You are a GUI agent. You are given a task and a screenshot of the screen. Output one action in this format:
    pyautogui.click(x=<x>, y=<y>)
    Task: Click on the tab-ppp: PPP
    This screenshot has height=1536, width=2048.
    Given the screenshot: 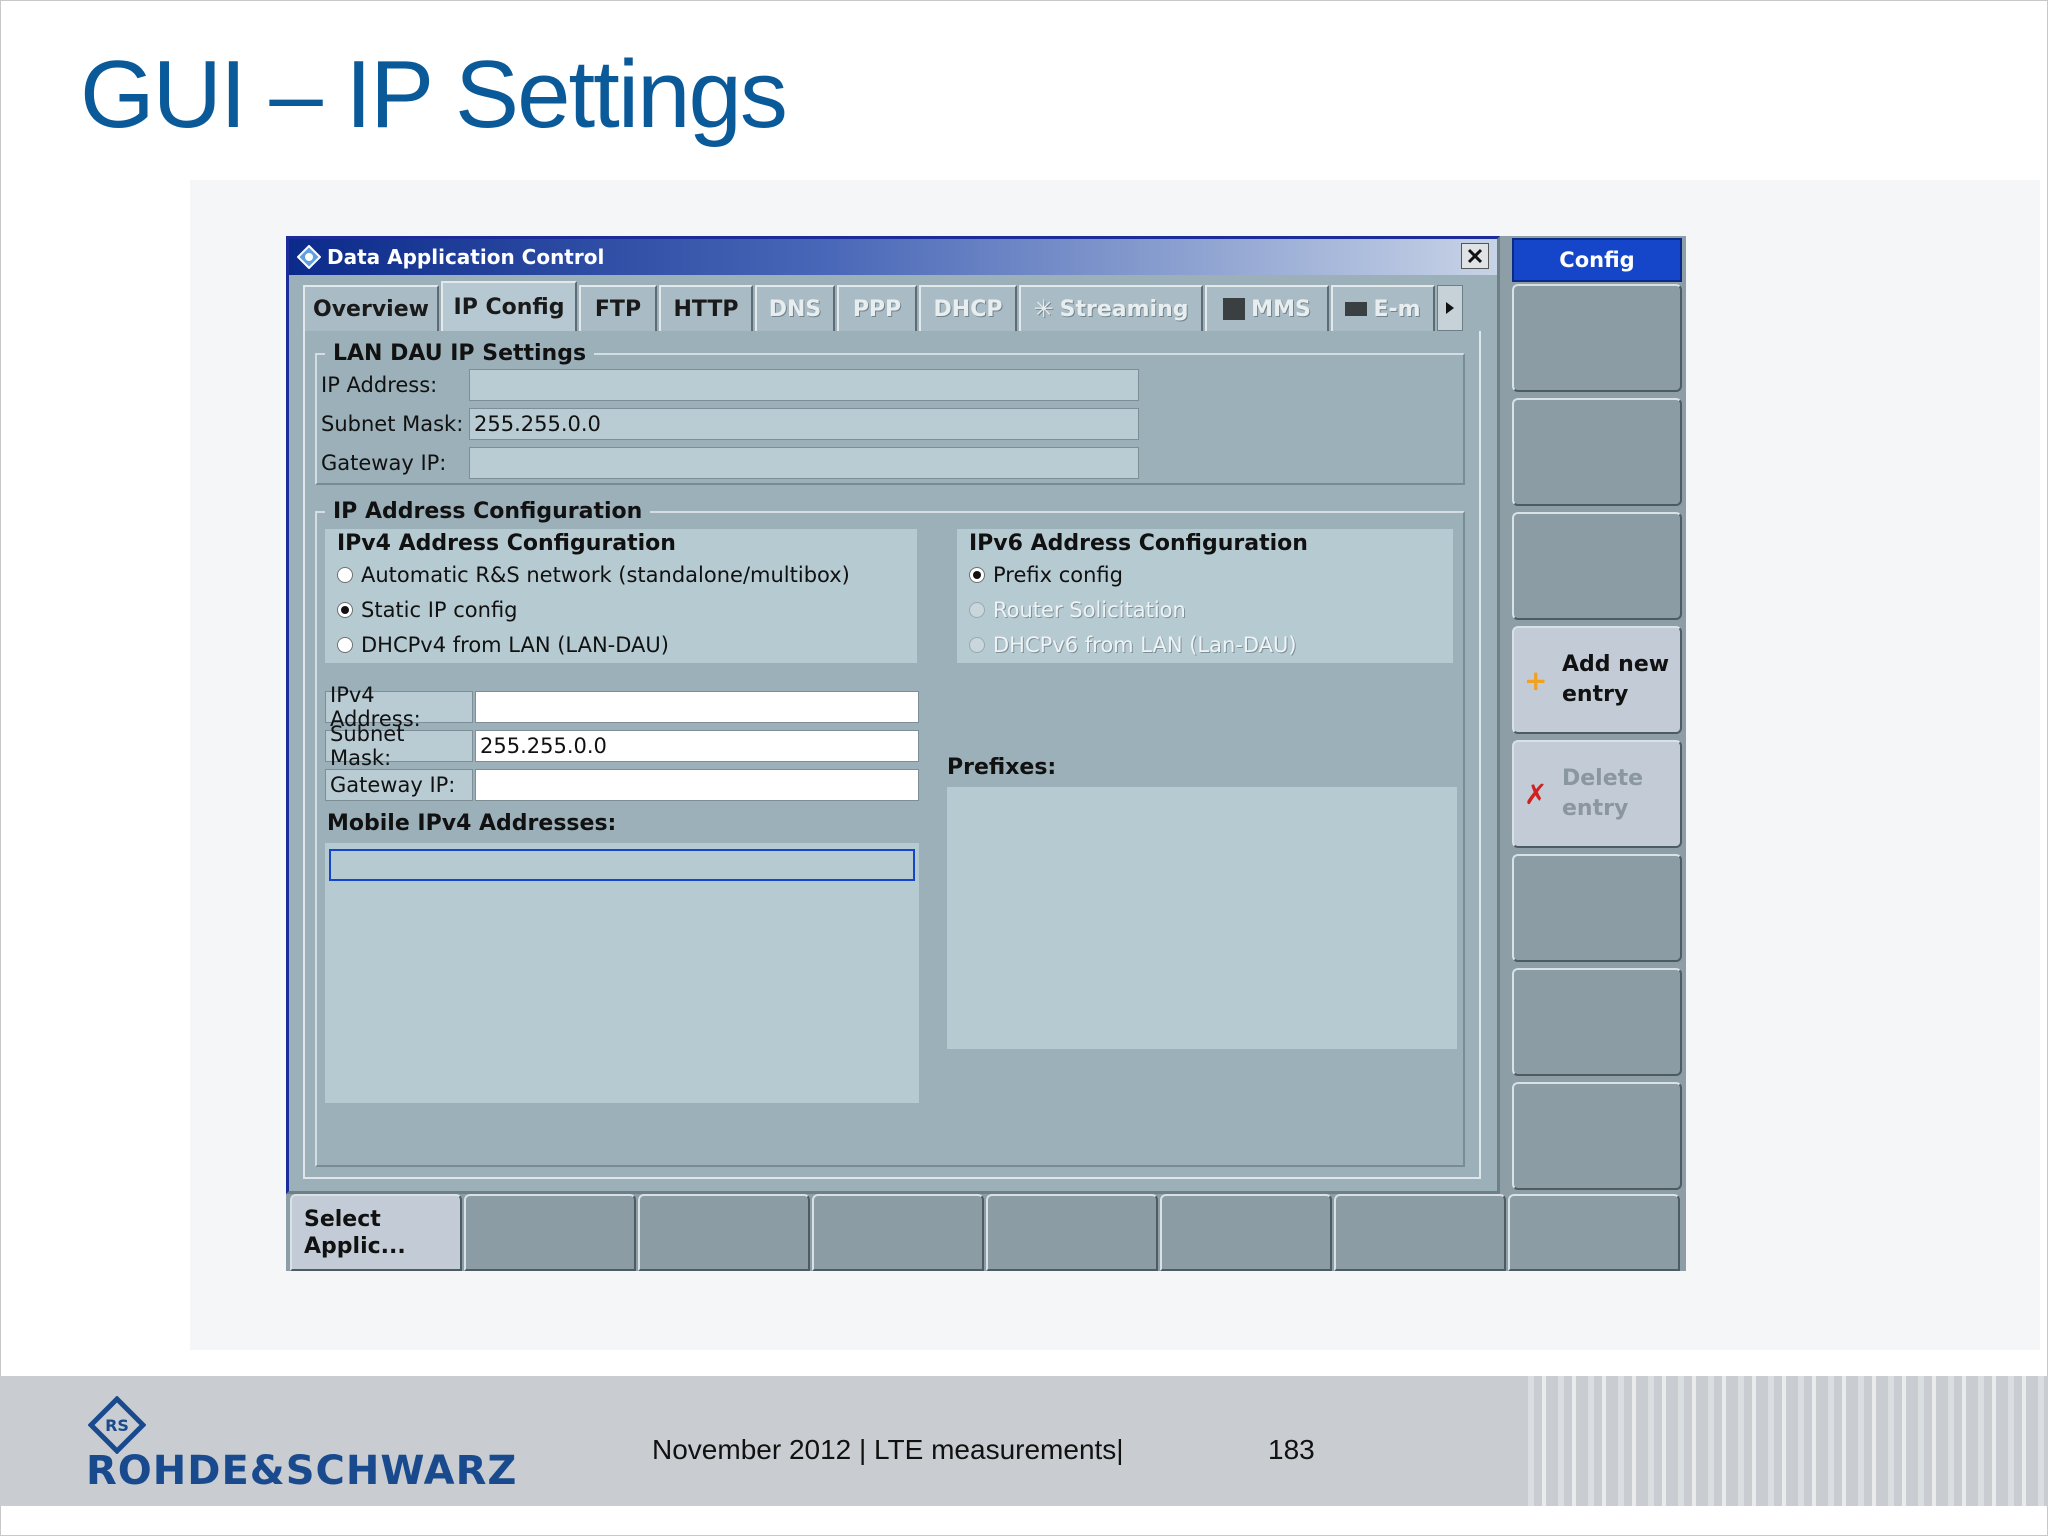 What is the action you would take?
    pyautogui.click(x=877, y=308)
    